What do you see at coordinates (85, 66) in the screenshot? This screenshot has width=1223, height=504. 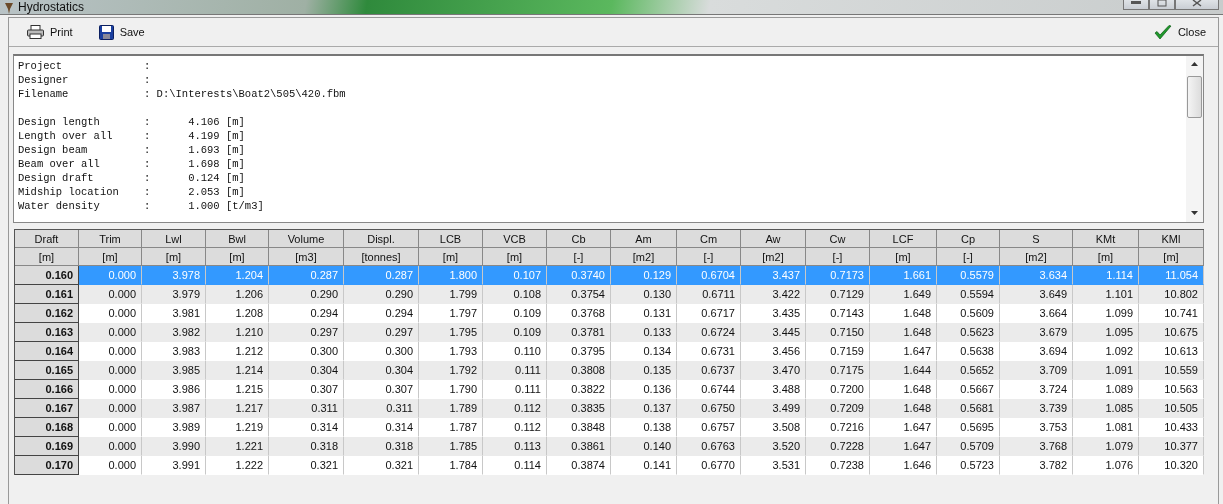 I see `report-line: Project :` at bounding box center [85, 66].